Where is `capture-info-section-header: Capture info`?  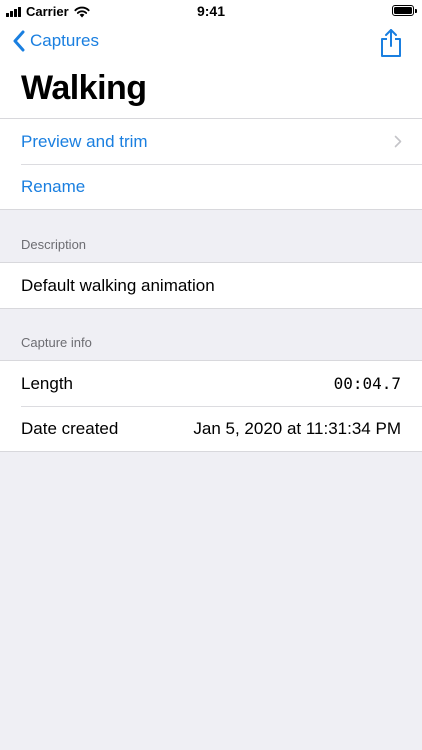 capture-info-section-header: Capture info is located at coordinates (56, 342).